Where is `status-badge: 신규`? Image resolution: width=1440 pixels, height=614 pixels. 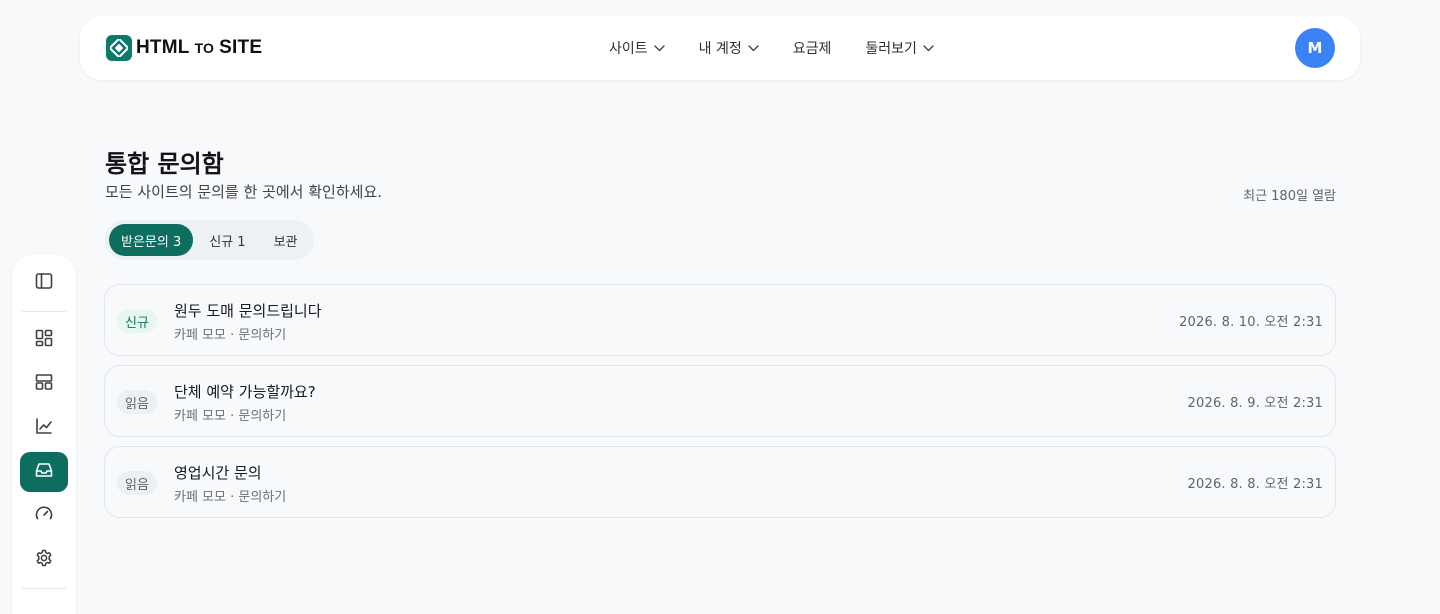
status-badge: 신규 is located at coordinates (137, 321).